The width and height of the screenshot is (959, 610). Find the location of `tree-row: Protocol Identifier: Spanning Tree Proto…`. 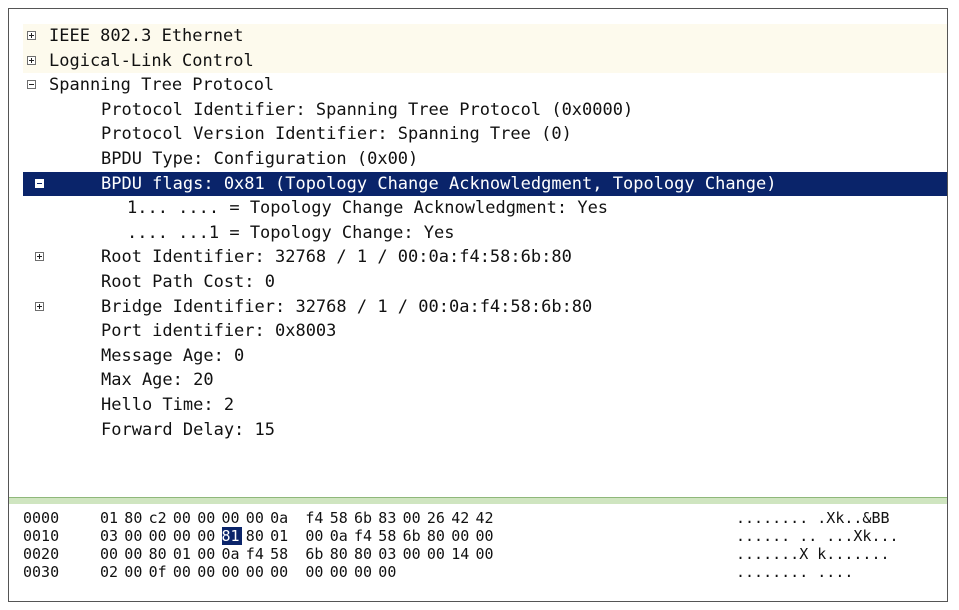

tree-row: Protocol Identifier: Spanning Tree Proto… is located at coordinates (485, 110).